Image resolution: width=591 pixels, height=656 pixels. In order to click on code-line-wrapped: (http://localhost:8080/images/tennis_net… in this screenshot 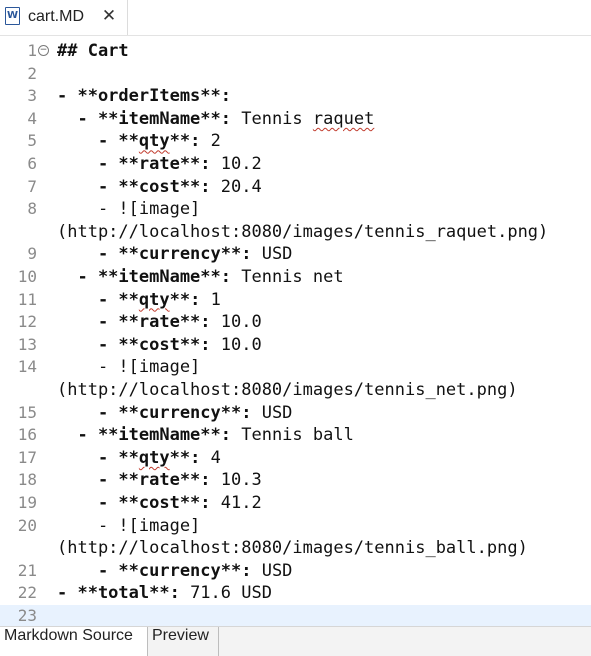, I will do `click(295, 390)`.